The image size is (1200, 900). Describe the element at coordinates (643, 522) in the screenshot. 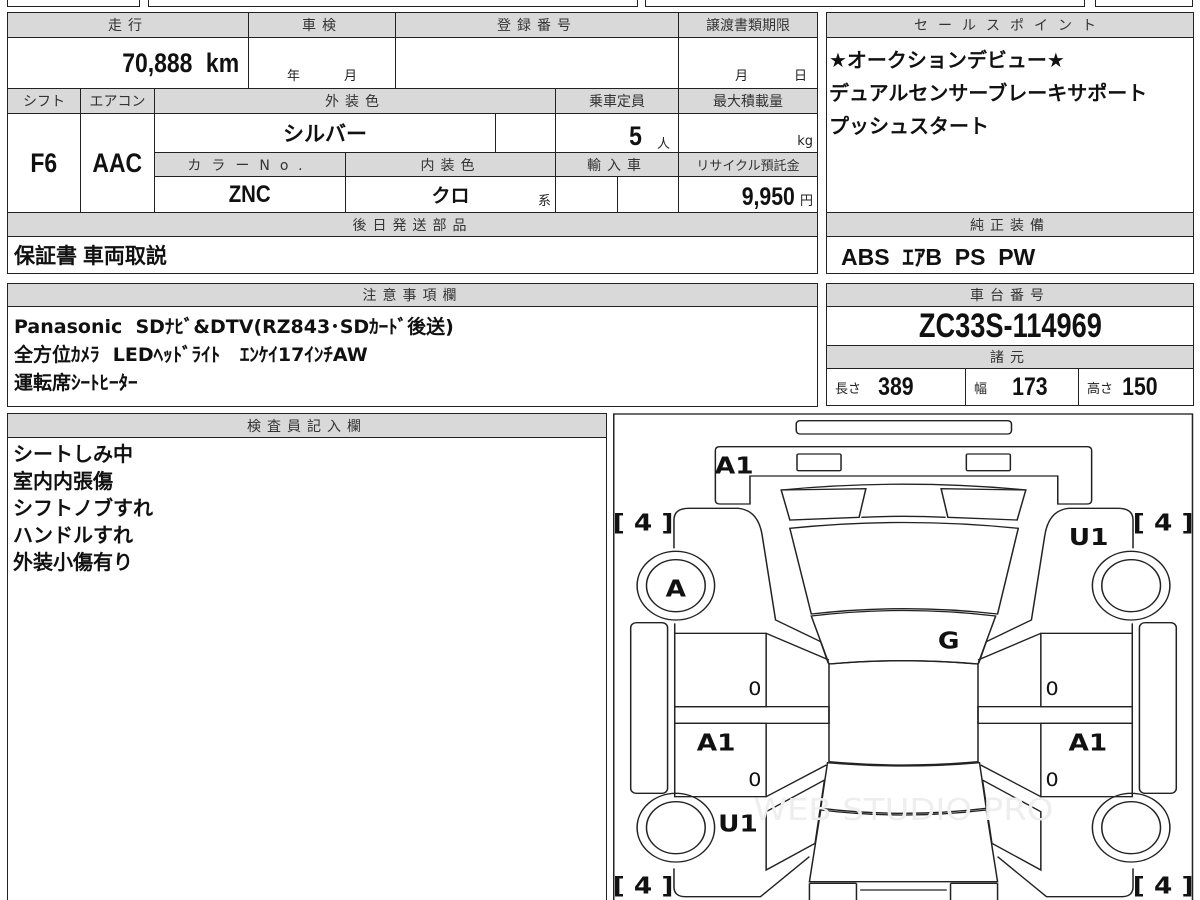

I see `mark-left-front-tire: [ 4 ]` at that location.